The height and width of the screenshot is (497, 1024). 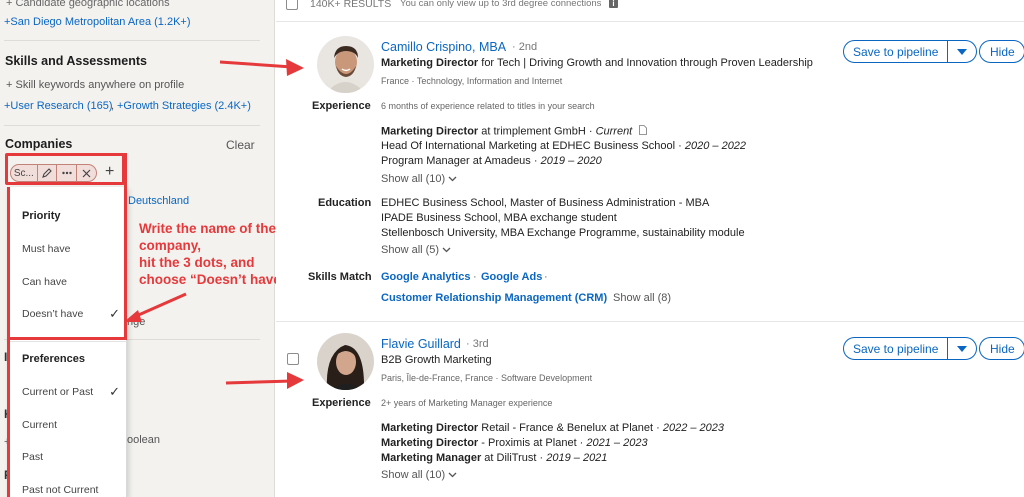 What do you see at coordinates (71, 425) in the screenshot?
I see `menu-item-current: Current` at bounding box center [71, 425].